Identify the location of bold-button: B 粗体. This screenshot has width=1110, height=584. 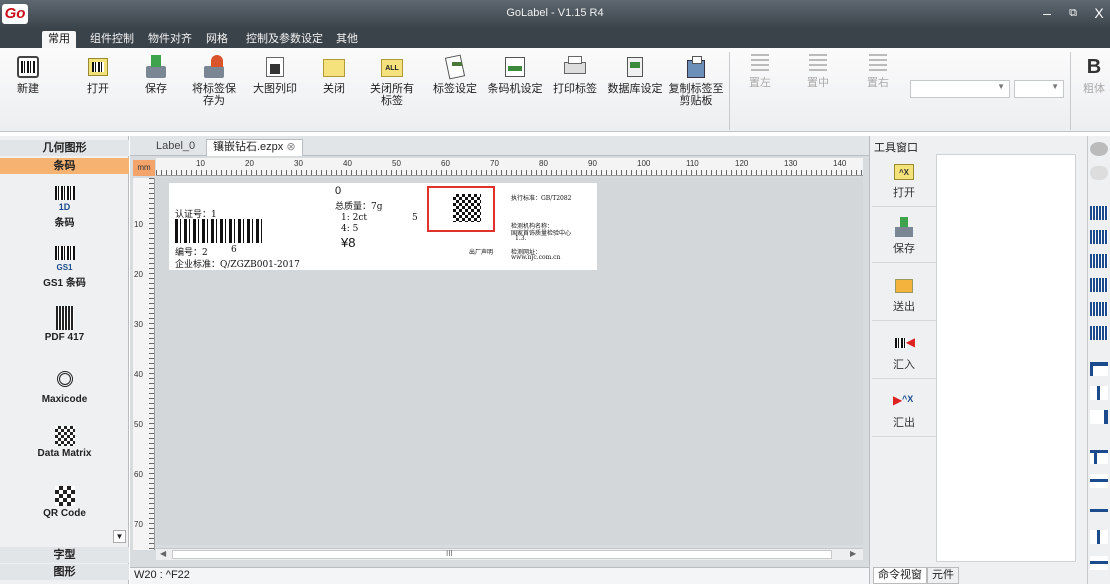
(1094, 74).